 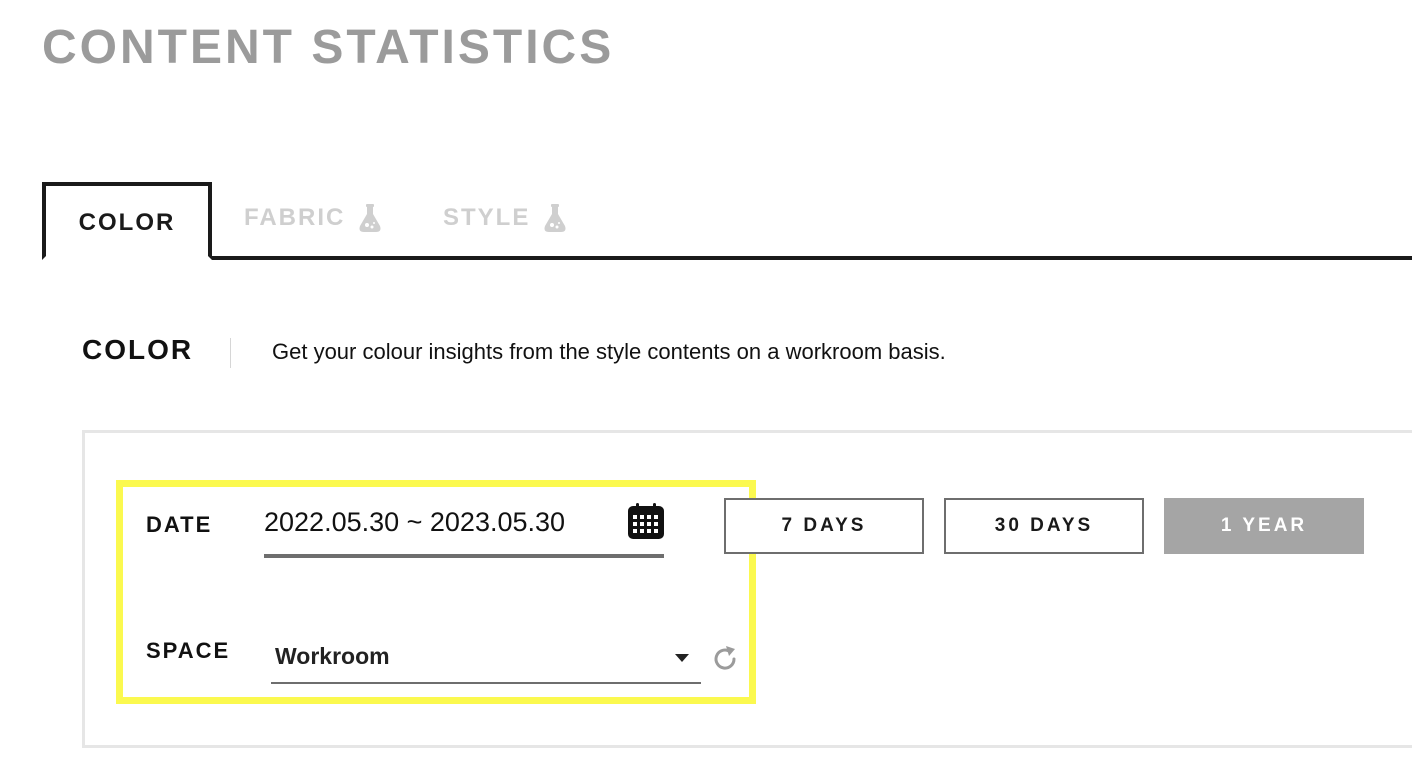 What do you see at coordinates (138, 349) in the screenshot?
I see `section-title: COLOR` at bounding box center [138, 349].